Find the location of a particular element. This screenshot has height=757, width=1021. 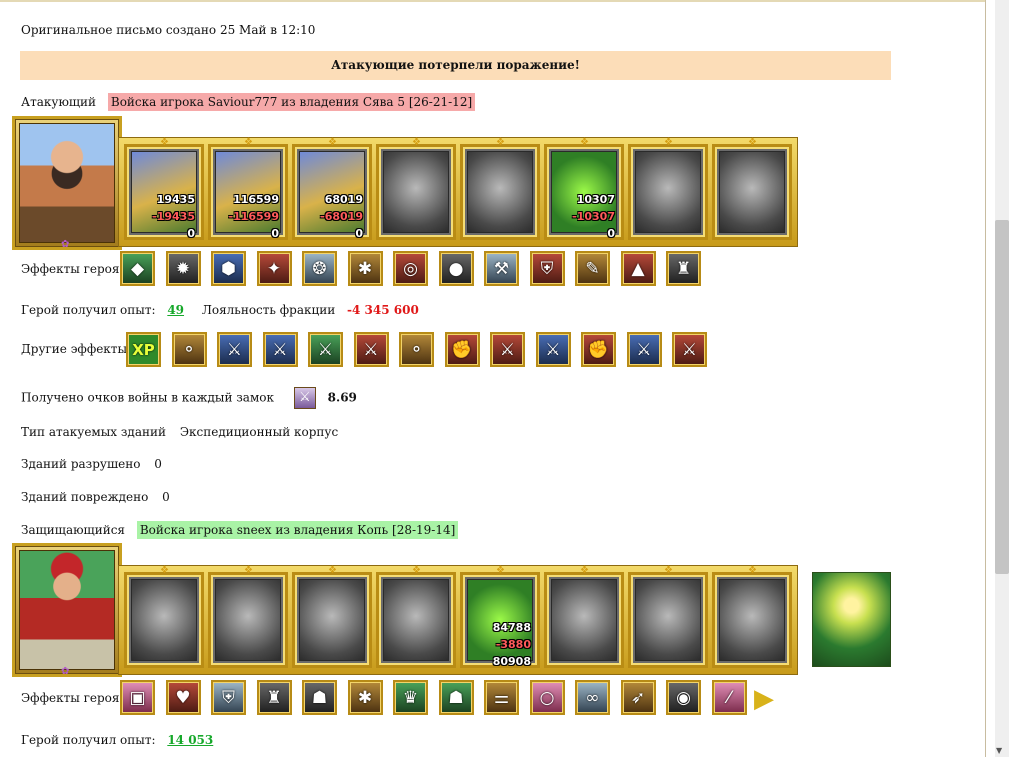

building-type-value: Экспедиционный корпус is located at coordinates (259, 432).